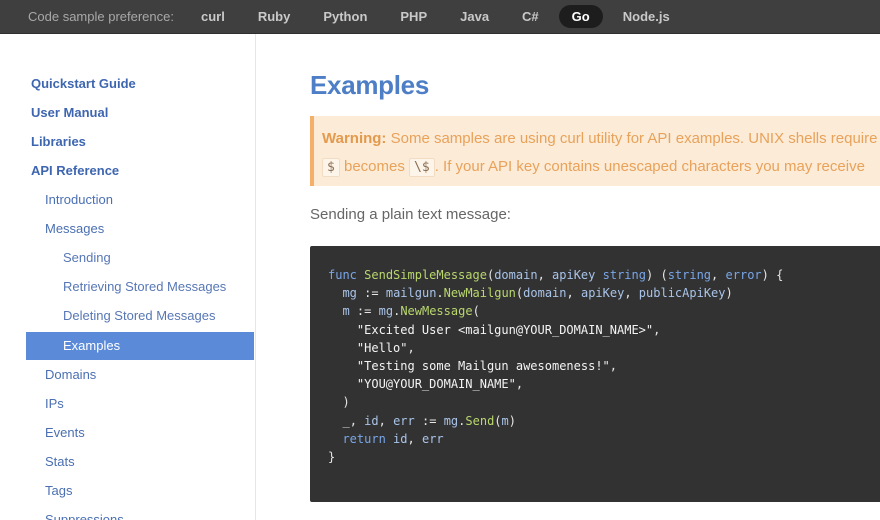  I want to click on lang-tab-ruby: Ruby, so click(274, 16).